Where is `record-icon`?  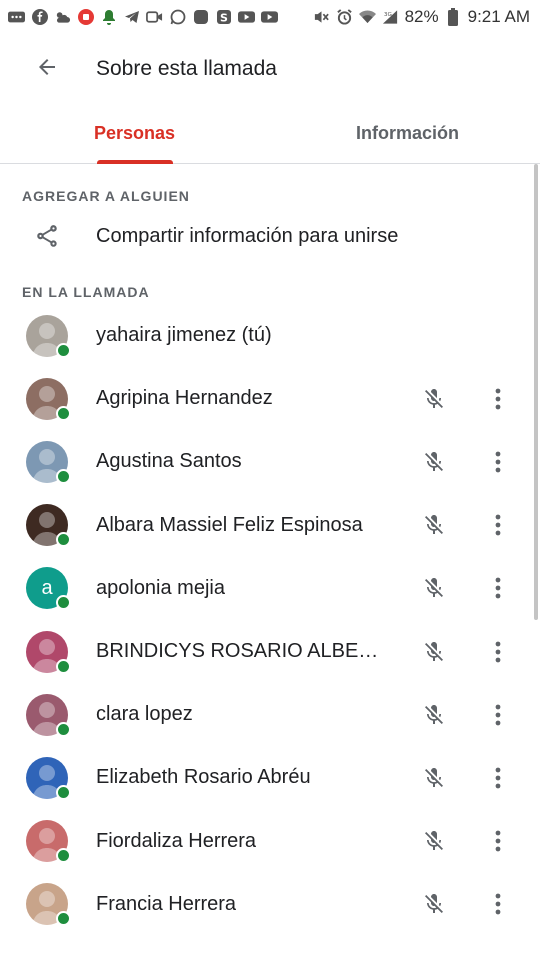
record-icon is located at coordinates (85, 17).